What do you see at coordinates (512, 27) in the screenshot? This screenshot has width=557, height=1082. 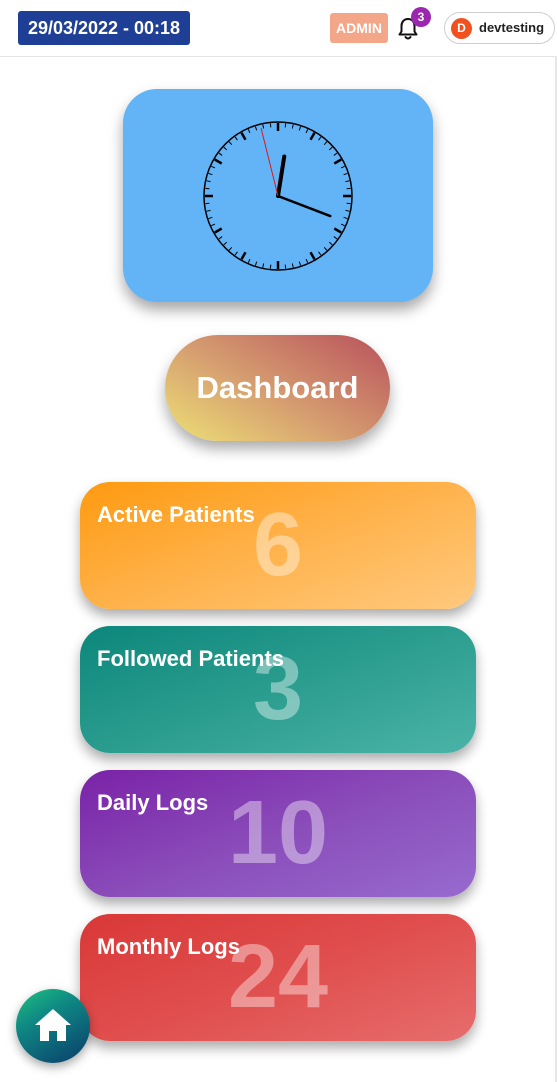 I see `username: devtesting` at bounding box center [512, 27].